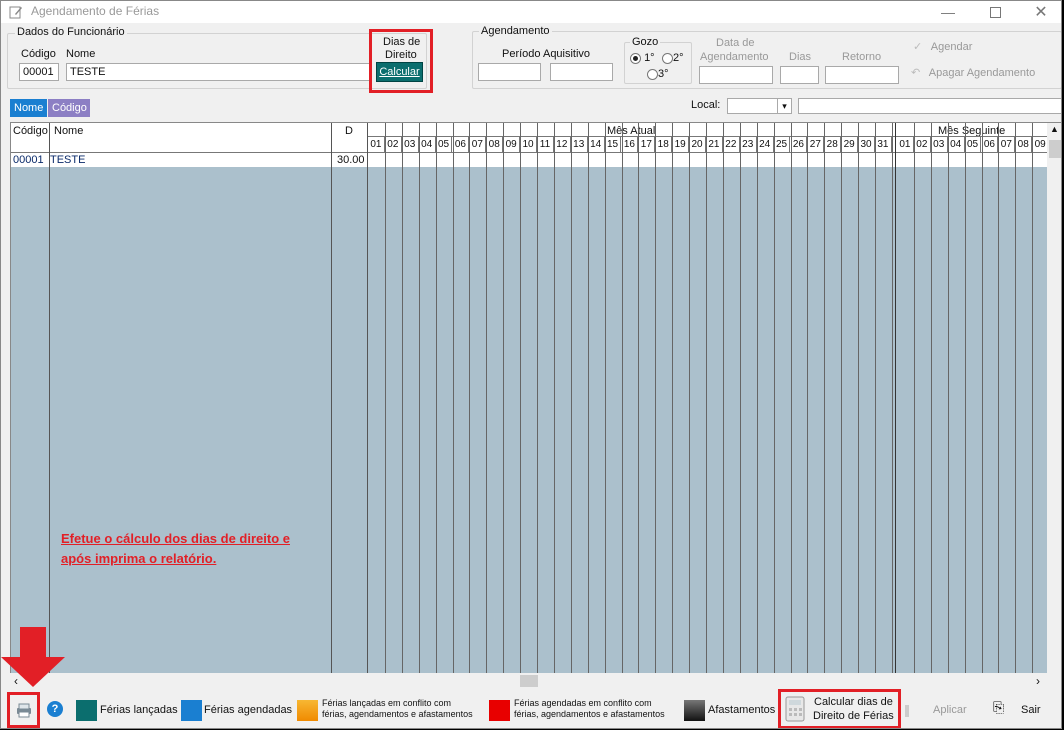 Image resolution: width=1064 pixels, height=730 pixels. I want to click on day-header-cell: 01, so click(376, 144).